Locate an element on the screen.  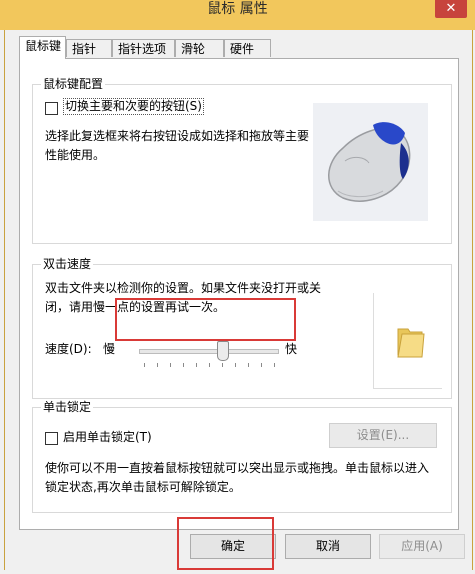
tab-wheel: 滑轮 is located at coordinates (199, 48).